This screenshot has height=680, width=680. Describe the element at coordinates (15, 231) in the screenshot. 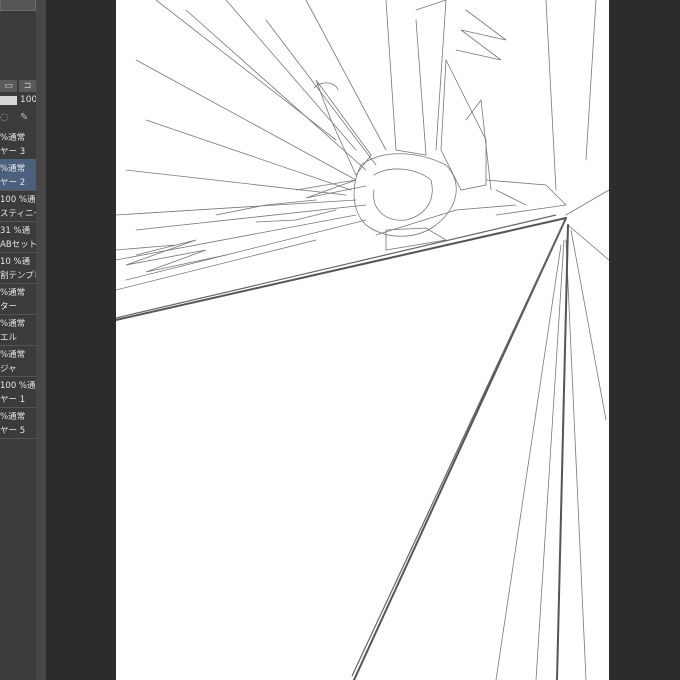

I see `layer-blend-mode: 31 %通` at that location.